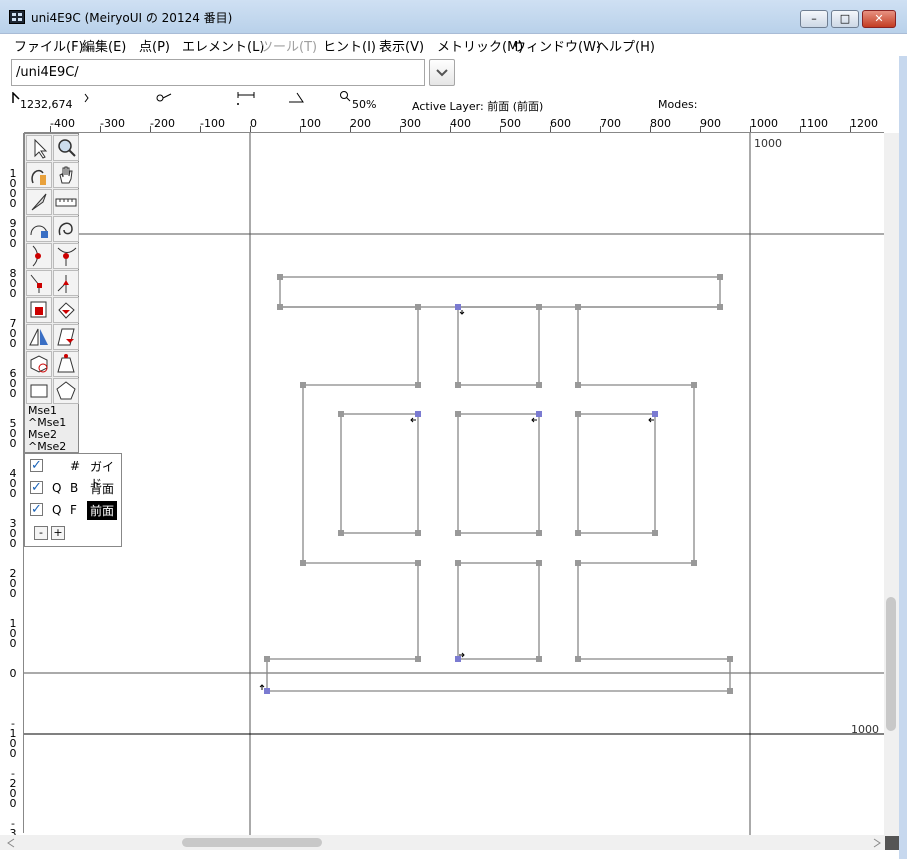 This screenshot has width=907, height=859. What do you see at coordinates (510, 124) in the screenshot?
I see `ruler-tick-label: 500` at bounding box center [510, 124].